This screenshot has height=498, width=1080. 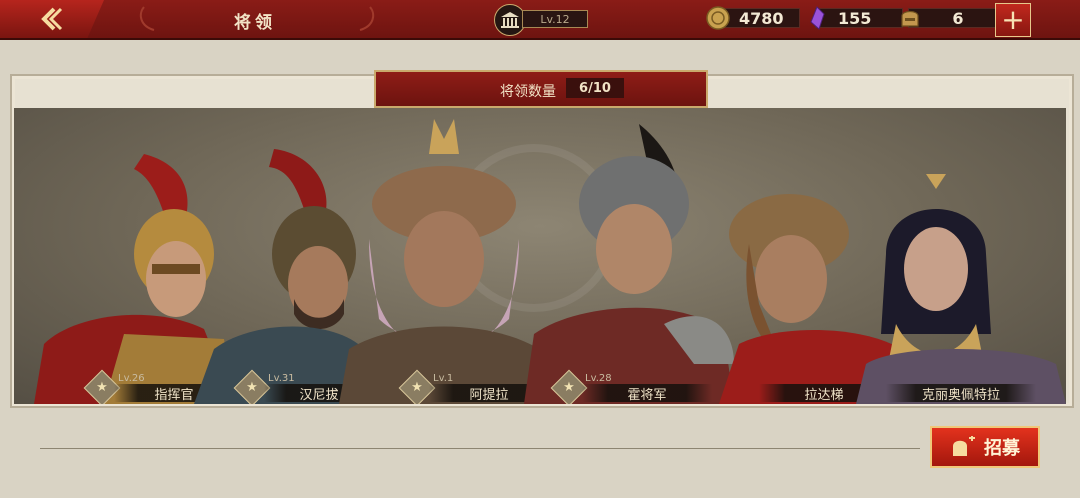 I want to click on laurel-left-icon, so click(x=147, y=18).